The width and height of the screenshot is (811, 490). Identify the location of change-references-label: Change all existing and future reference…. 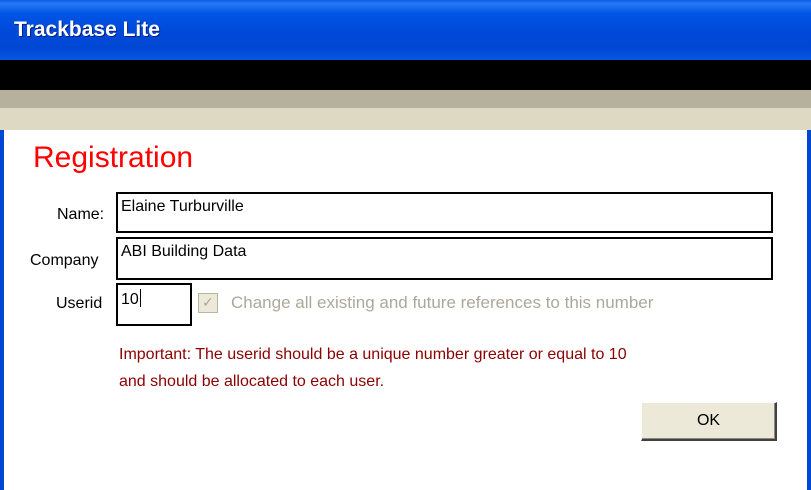
(442, 302).